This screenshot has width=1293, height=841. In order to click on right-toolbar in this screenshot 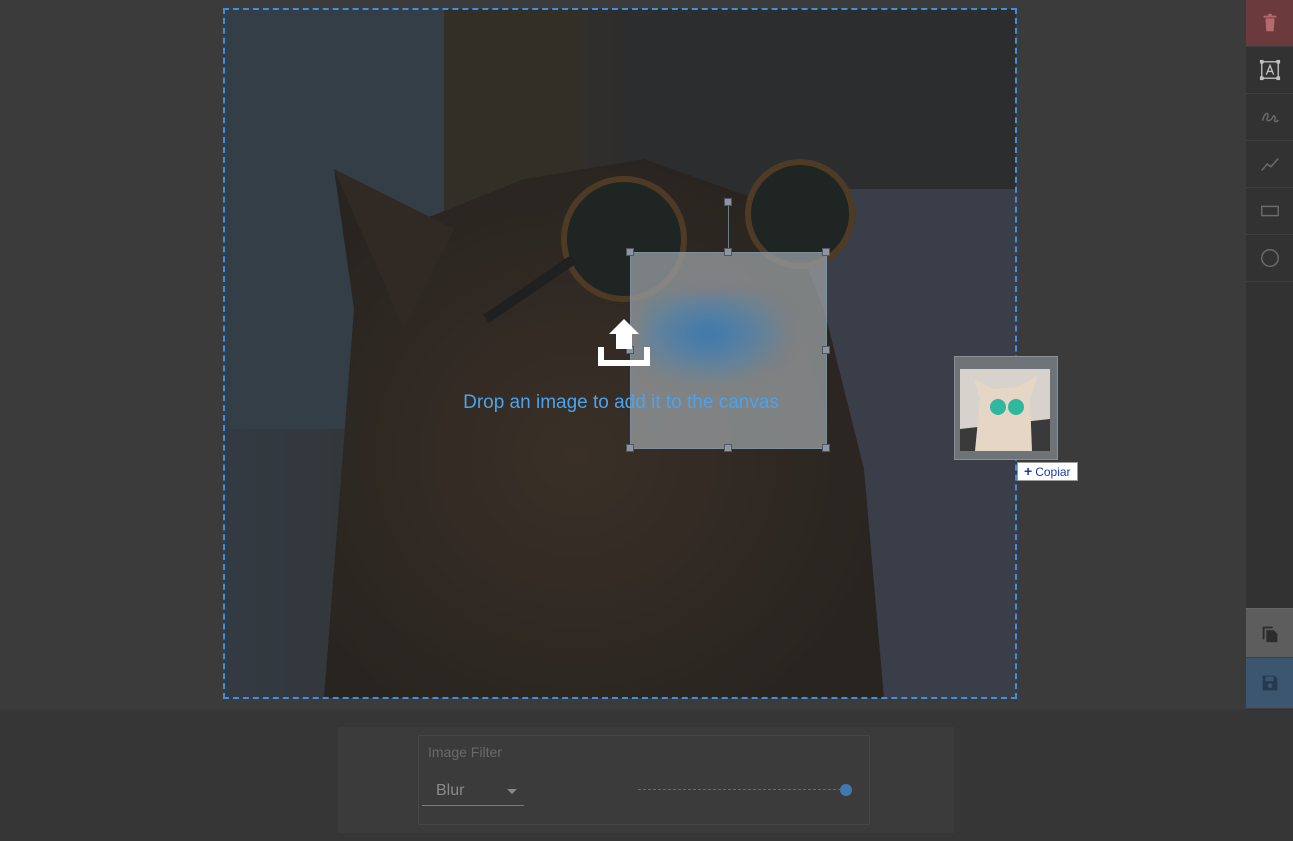, I will do `click(1269, 355)`.